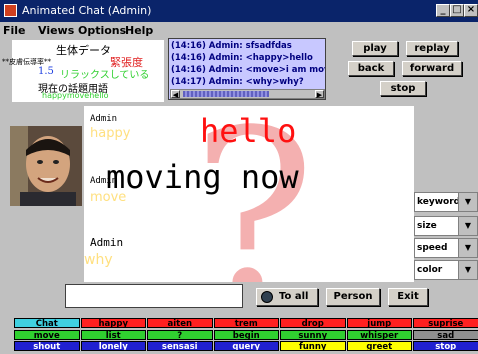 The image size is (478, 354). Describe the element at coordinates (98, 260) in the screenshot. I see `message-tag: why` at that location.